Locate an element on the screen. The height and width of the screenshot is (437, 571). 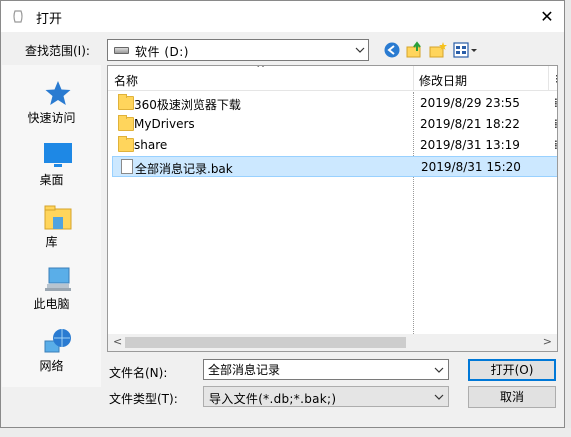
horizontal-scrollbar: < > is located at coordinates (332, 342).